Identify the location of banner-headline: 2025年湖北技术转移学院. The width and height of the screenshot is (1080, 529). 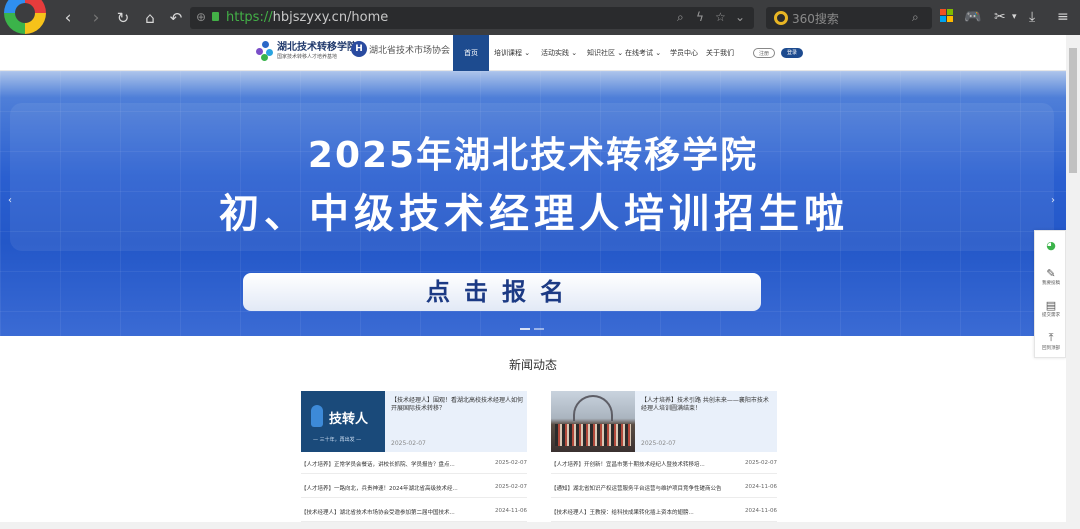
(533, 155).